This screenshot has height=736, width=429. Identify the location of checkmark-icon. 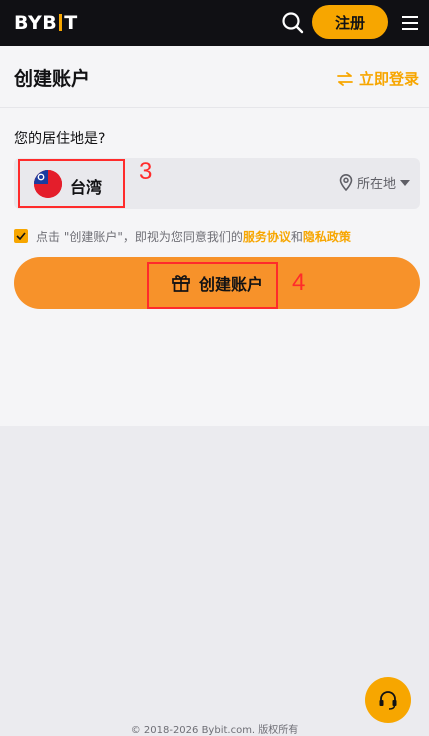
(21, 236).